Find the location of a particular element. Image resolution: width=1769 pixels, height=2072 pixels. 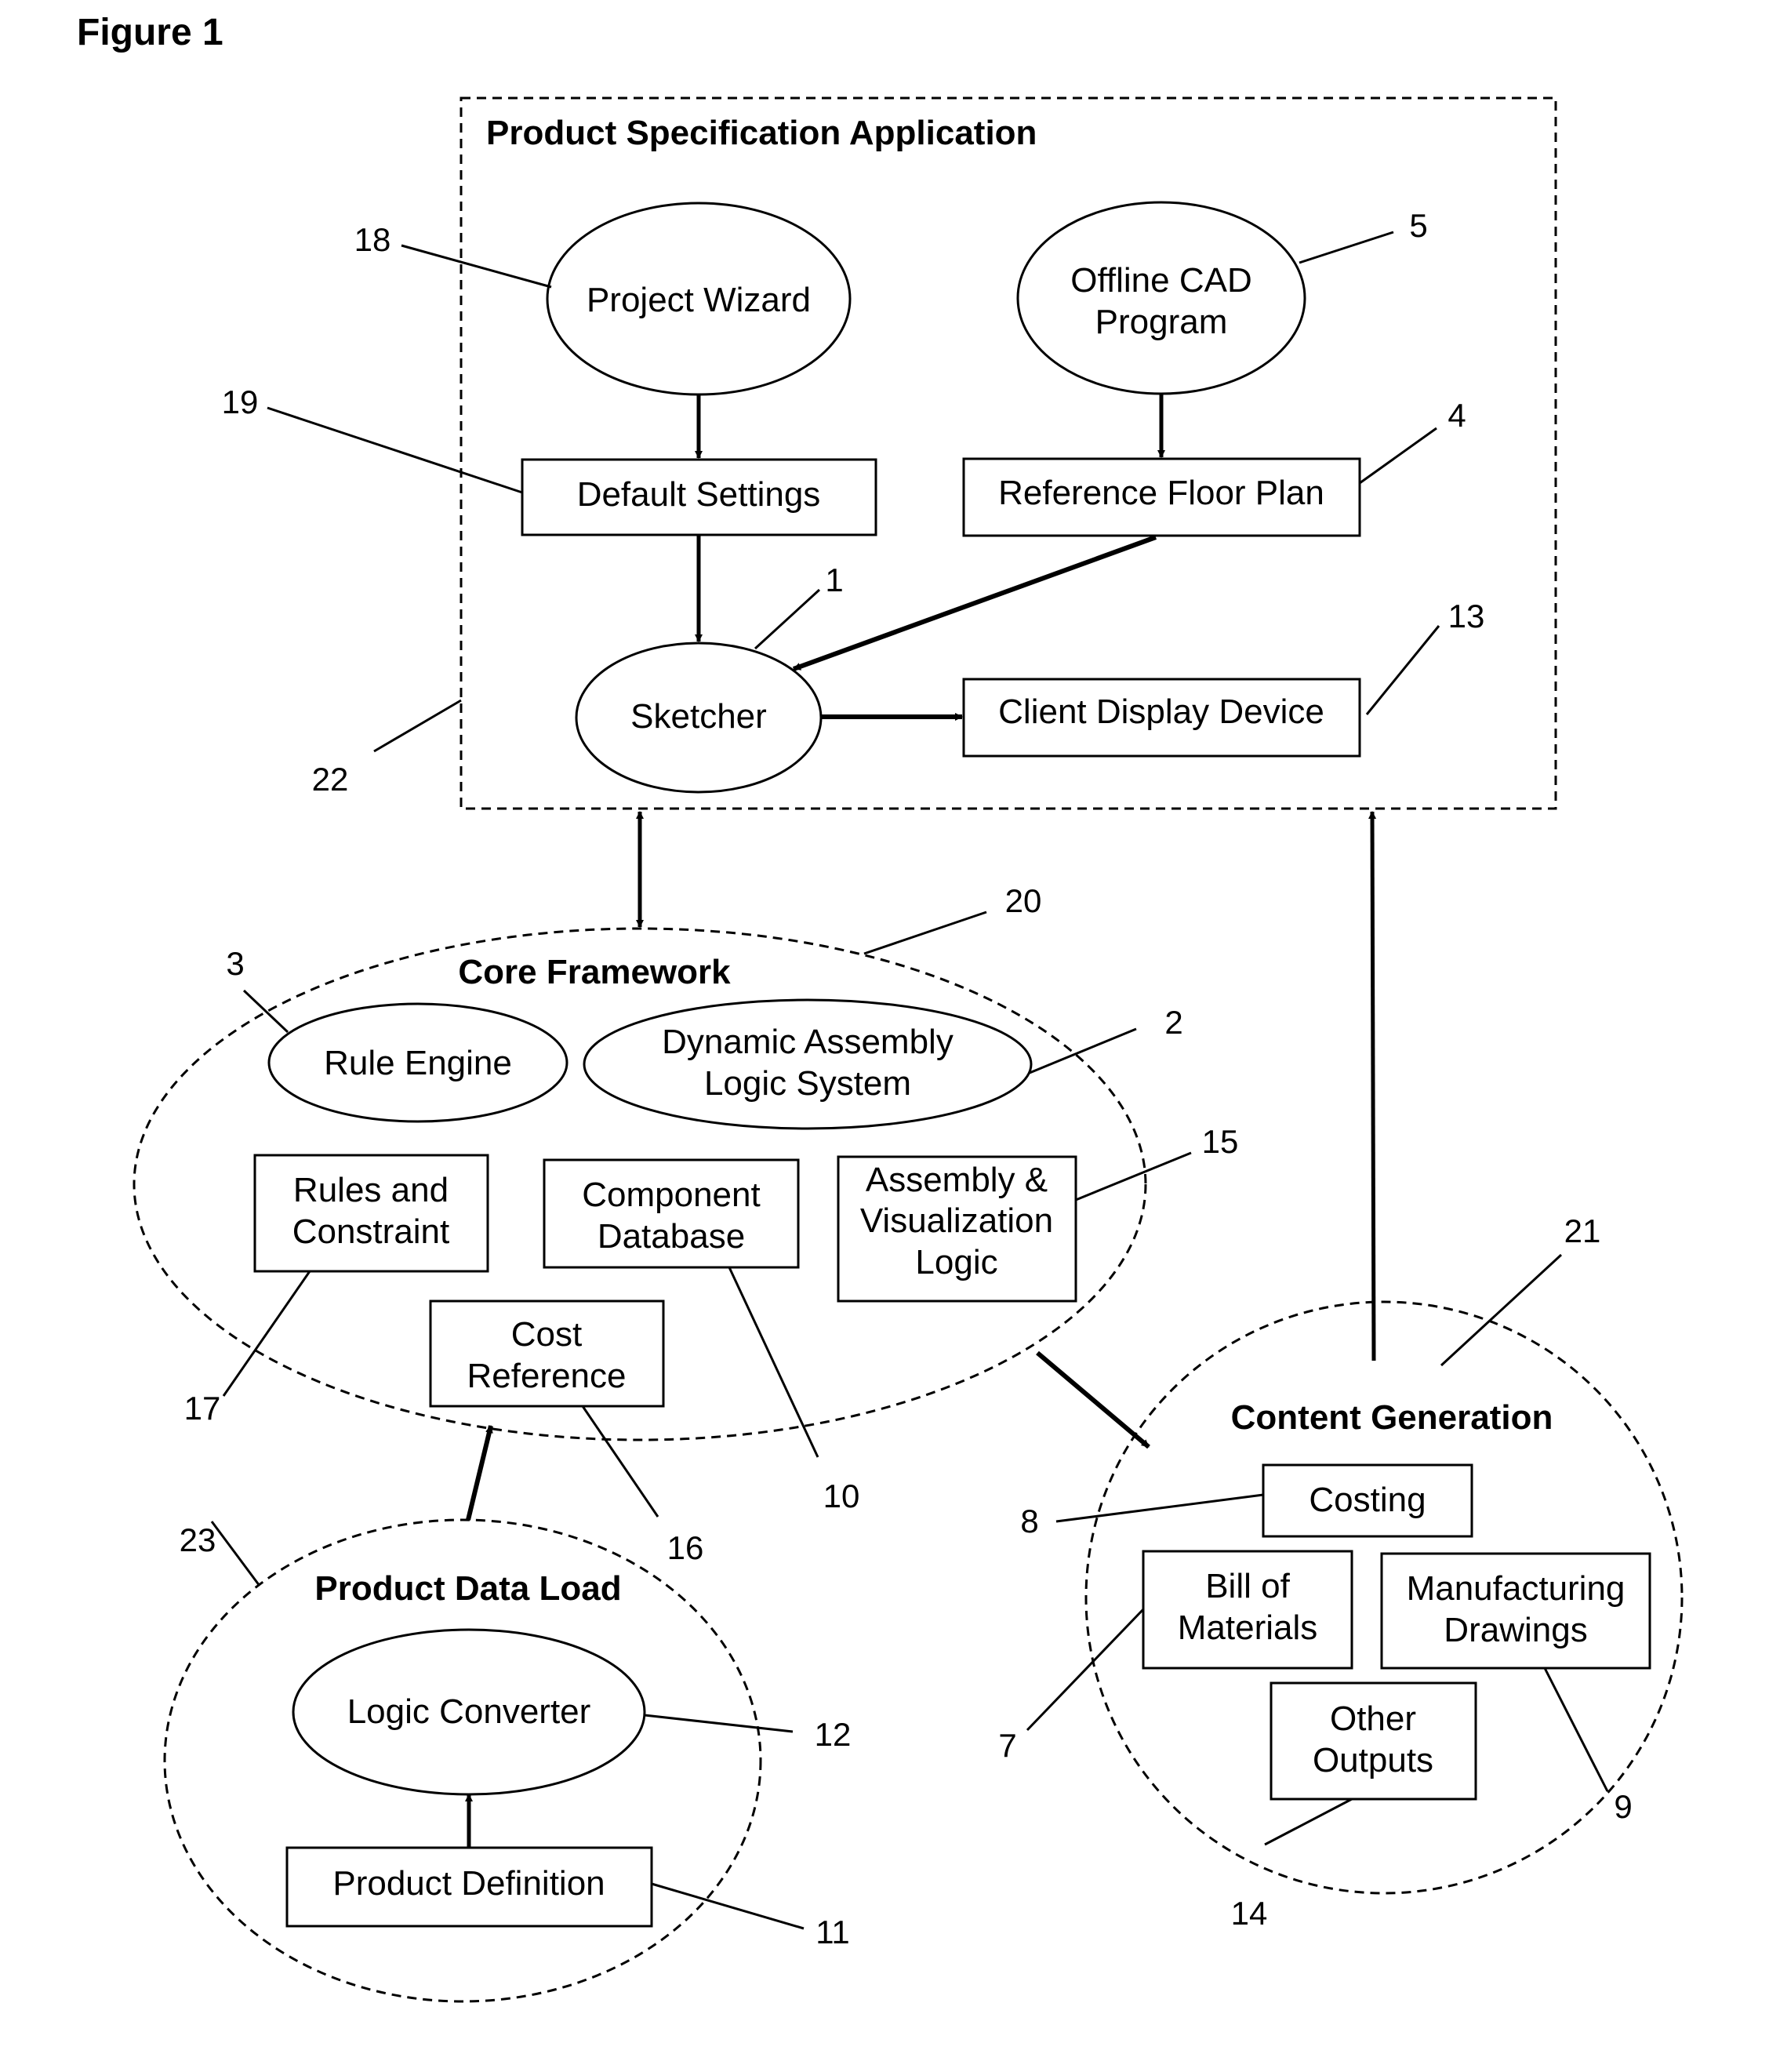

svg-text: Costing is located at coordinates (1367, 1500).